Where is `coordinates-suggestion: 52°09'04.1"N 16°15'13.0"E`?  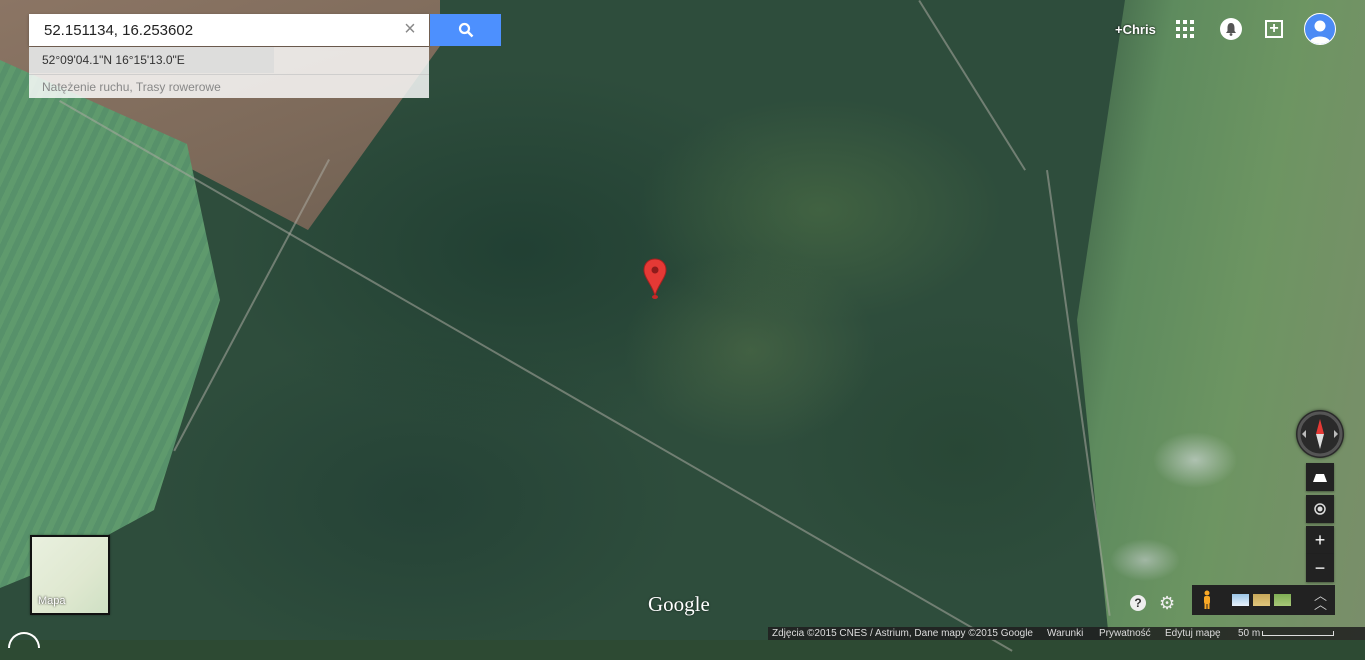
coordinates-suggestion: 52°09'04.1"N 16°15'13.0"E is located at coordinates (151, 60).